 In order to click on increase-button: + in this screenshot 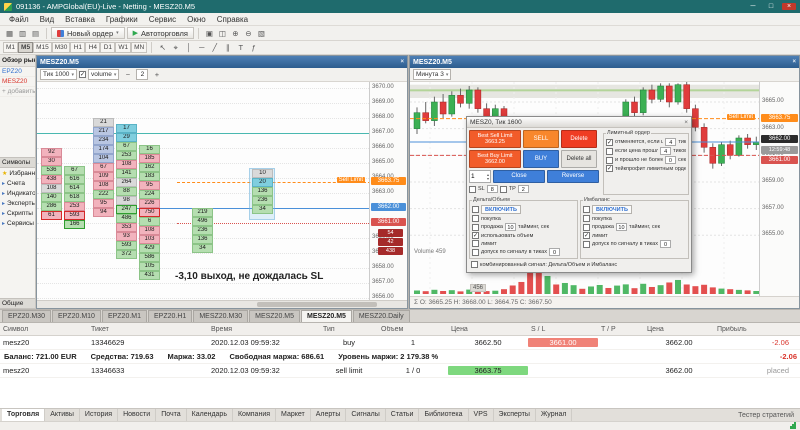, I will do `click(156, 74)`.